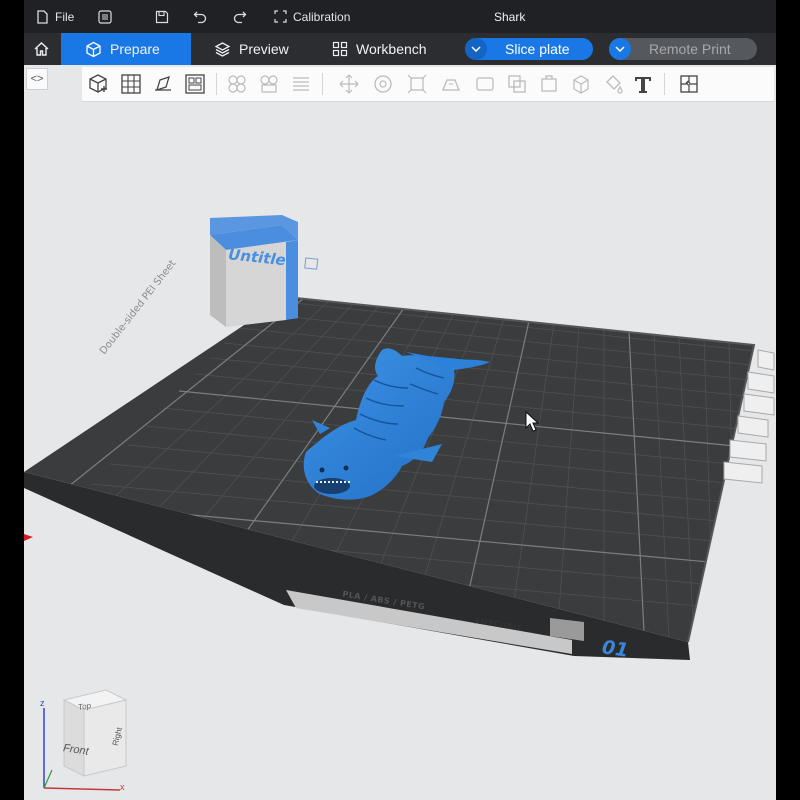 The image size is (800, 800). I want to click on arrange-button, so click(195, 84).